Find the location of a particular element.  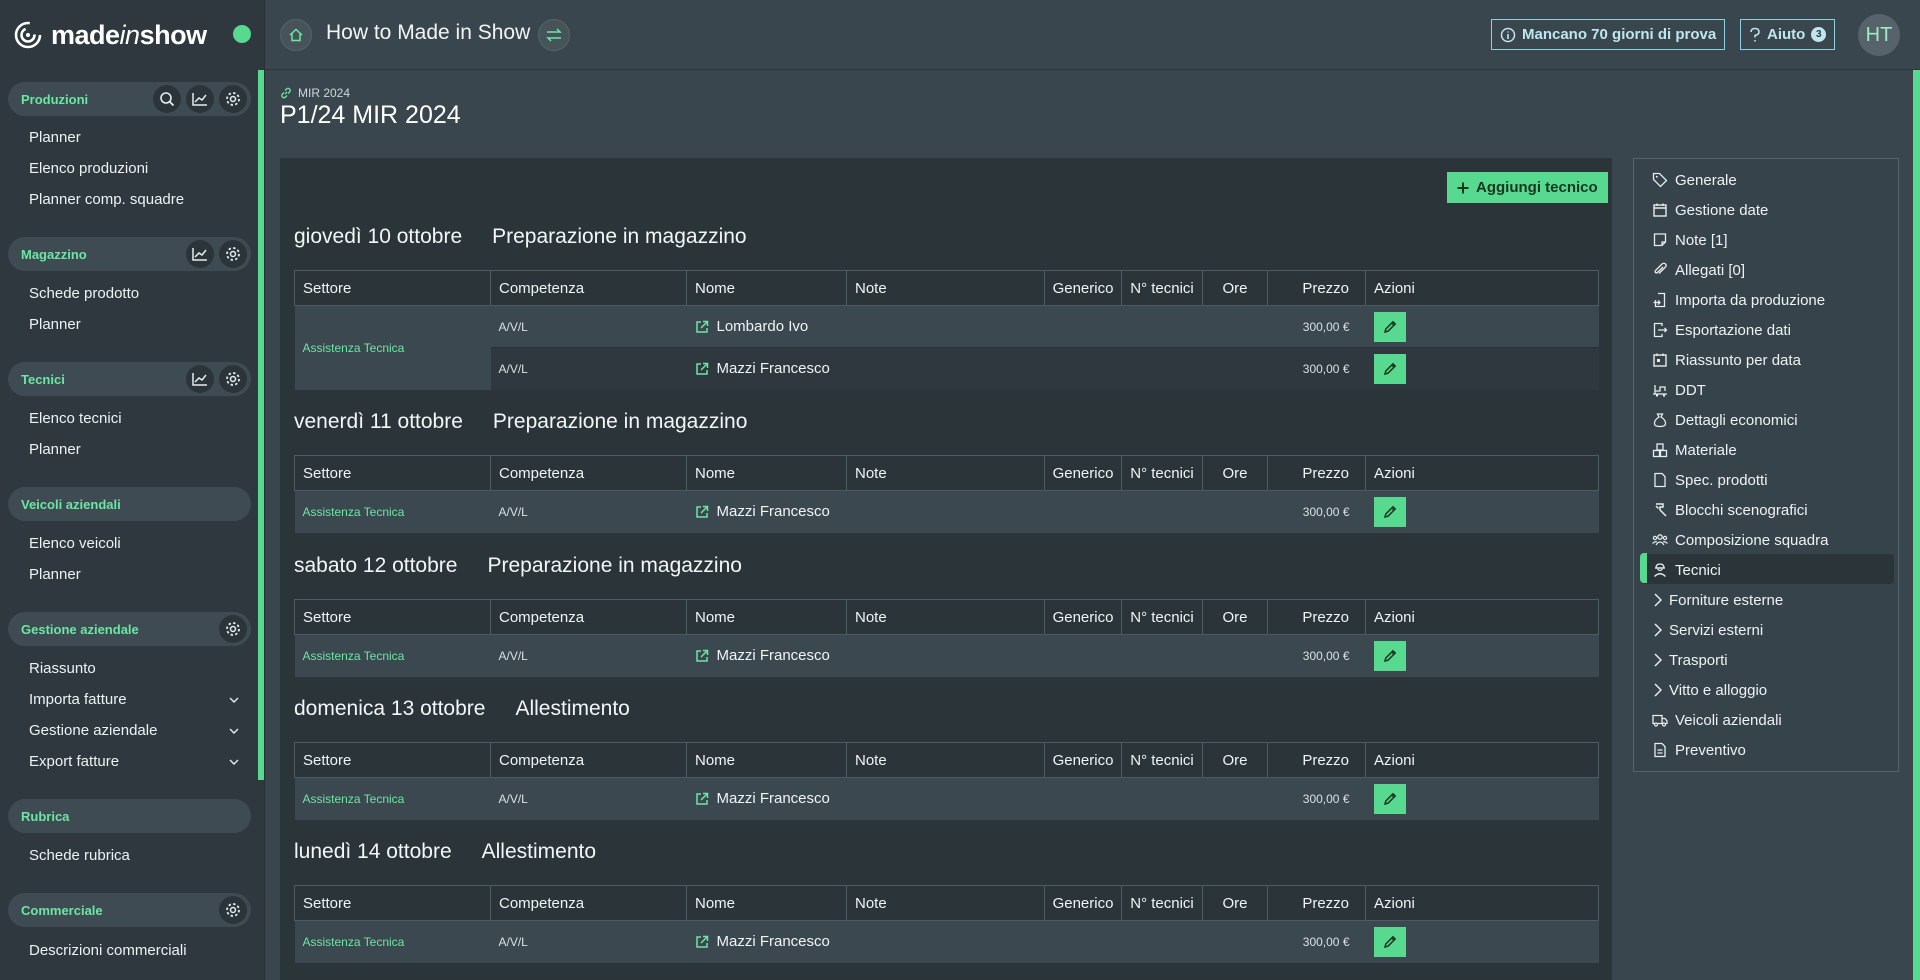

nav-item-trasporti: Trasporti is located at coordinates (1690, 660).